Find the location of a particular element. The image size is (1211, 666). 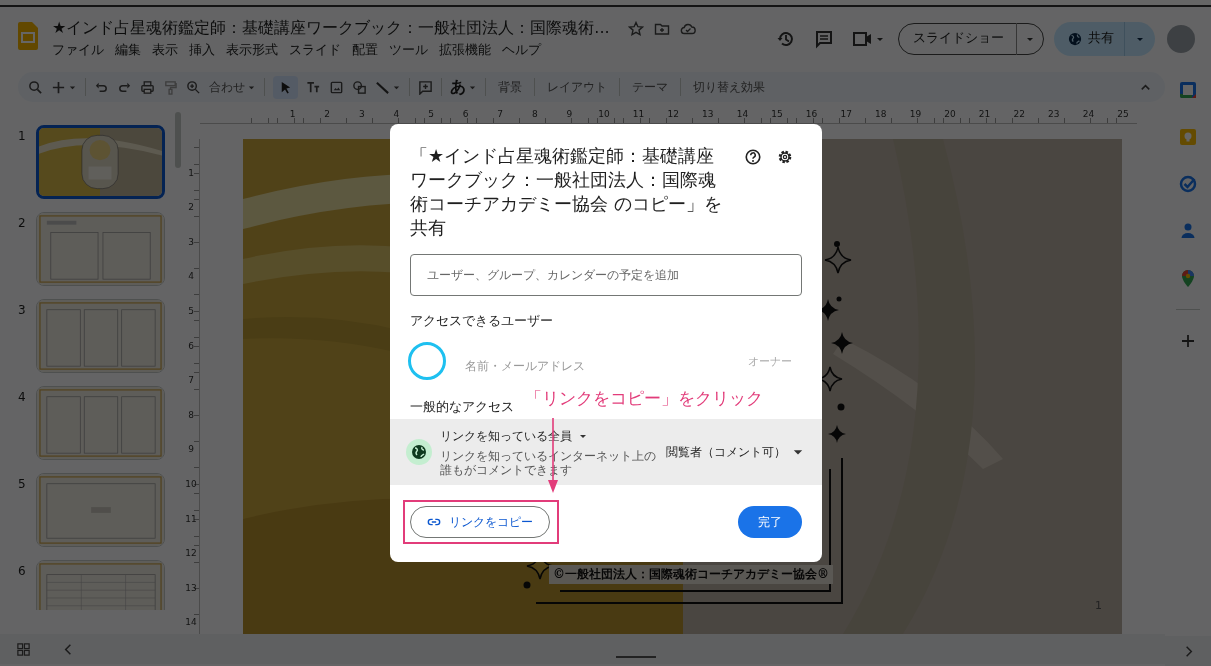

menu-item: 編集 is located at coordinates (128, 50).